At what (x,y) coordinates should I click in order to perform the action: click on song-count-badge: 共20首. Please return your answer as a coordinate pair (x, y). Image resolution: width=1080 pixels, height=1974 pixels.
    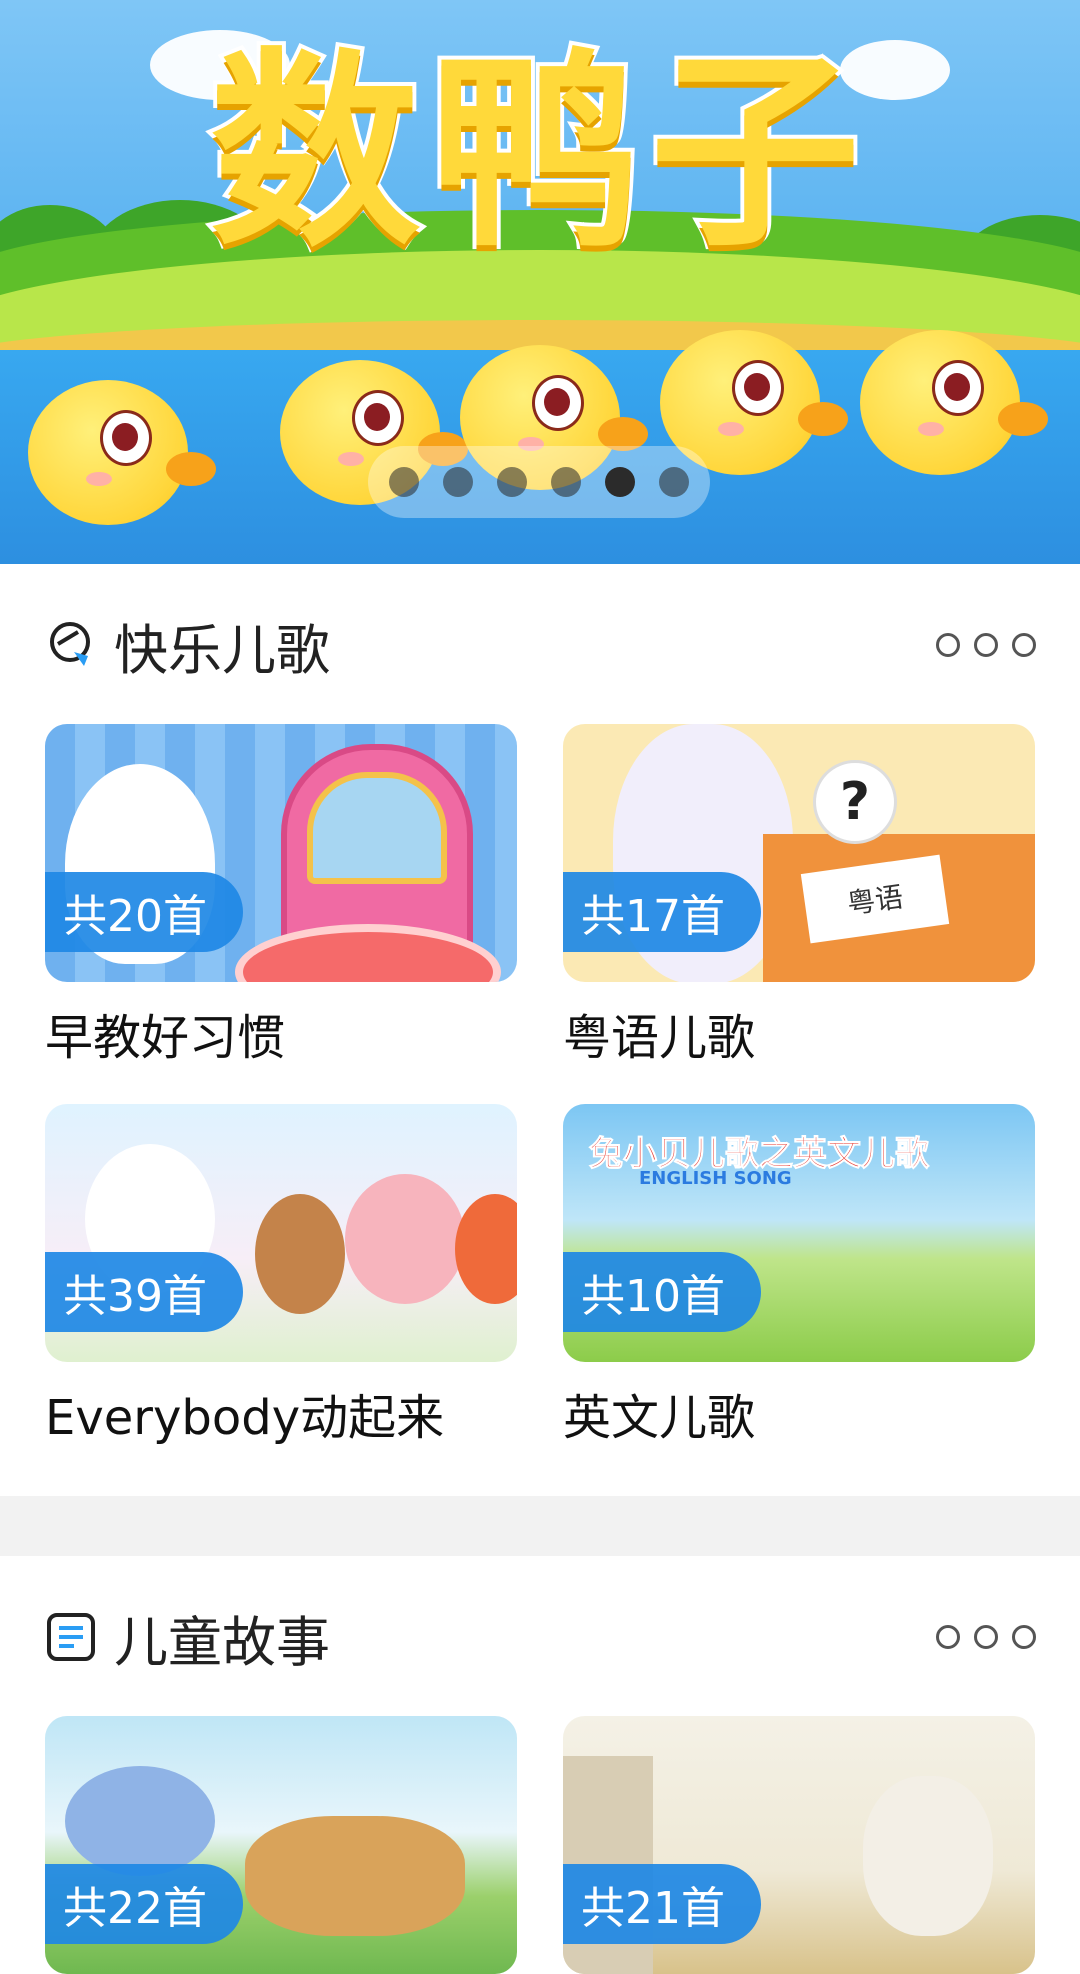
    Looking at the image, I should click on (144, 912).